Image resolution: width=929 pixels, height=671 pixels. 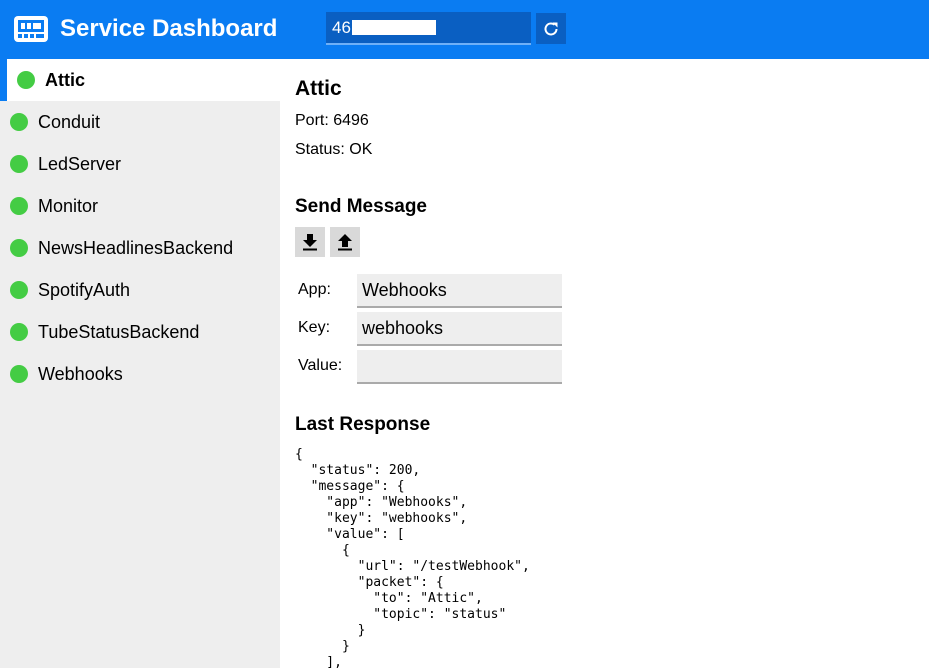 I want to click on sidebar-item-label: TubeStatusBackend, so click(x=119, y=331).